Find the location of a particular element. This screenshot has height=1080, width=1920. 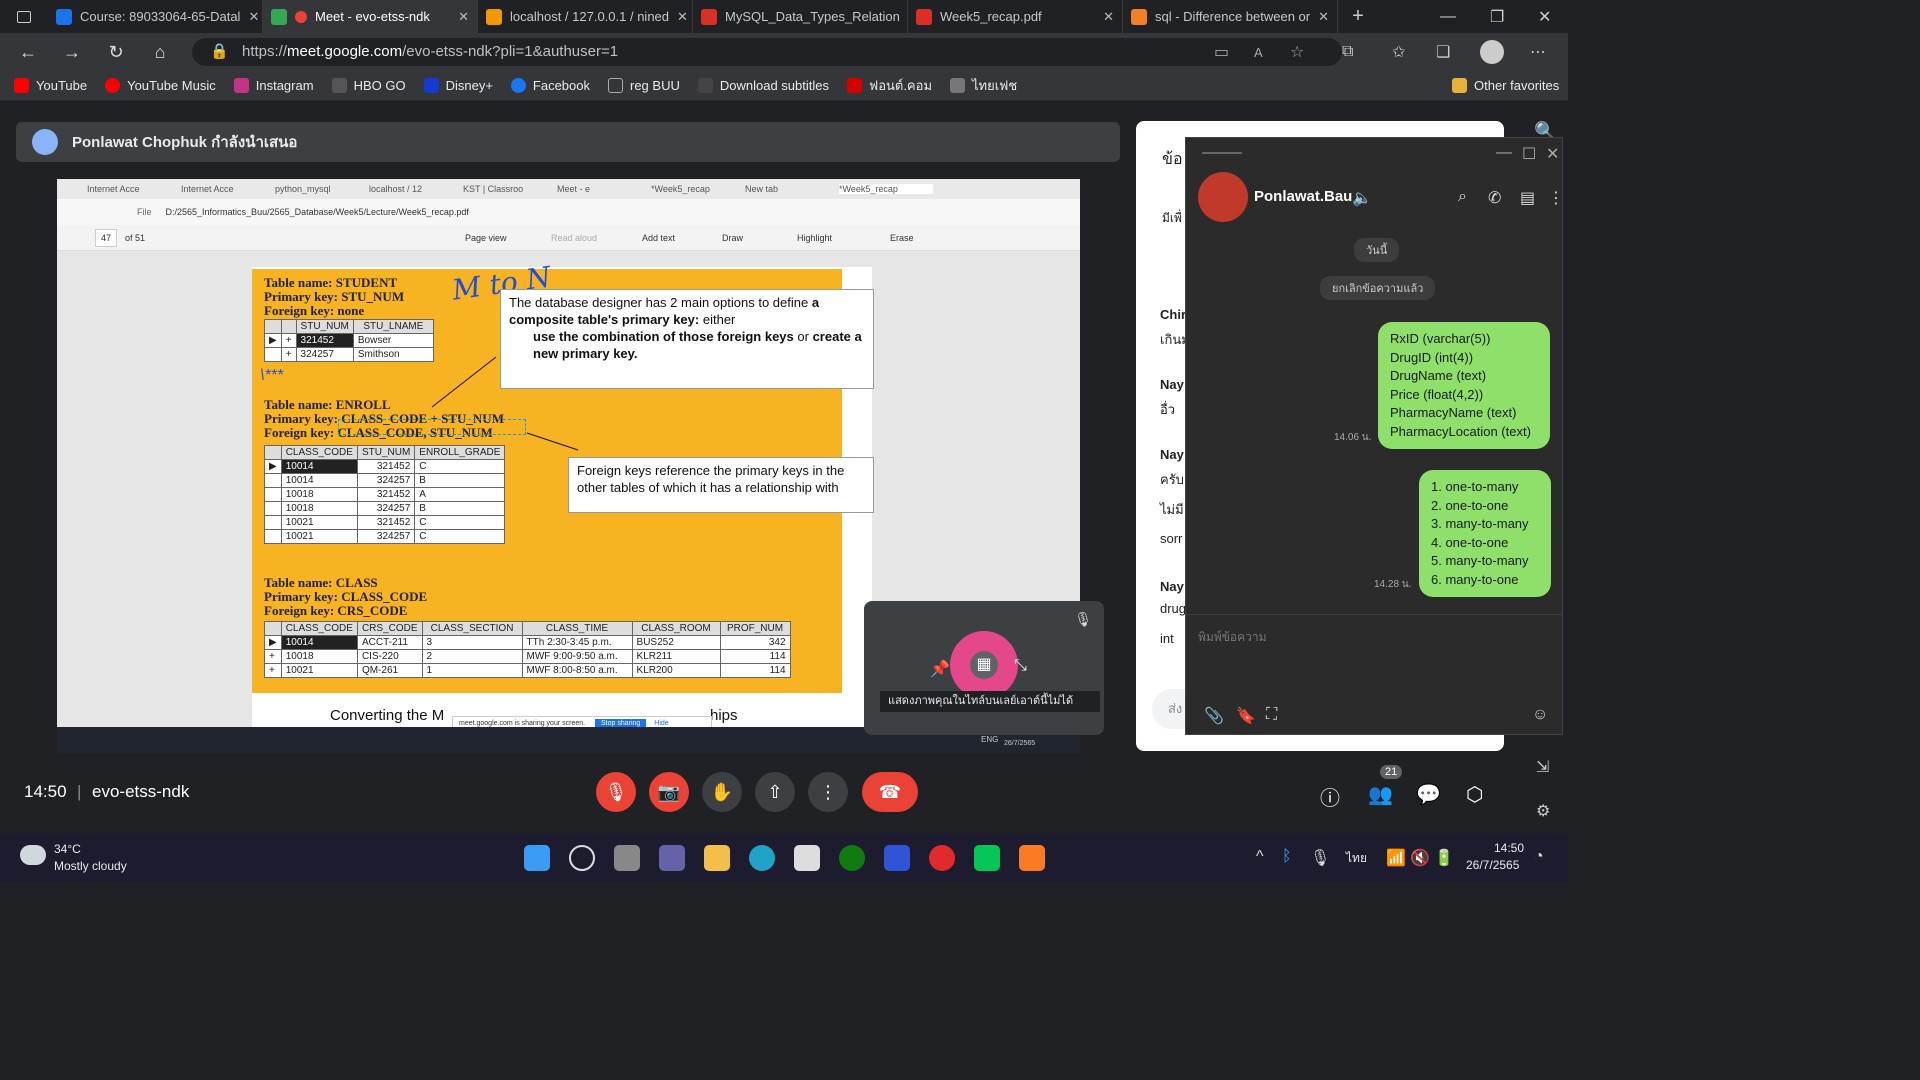

tab-stackoverflow: sql - Difference between or ✕ is located at coordinates (1230, 16).